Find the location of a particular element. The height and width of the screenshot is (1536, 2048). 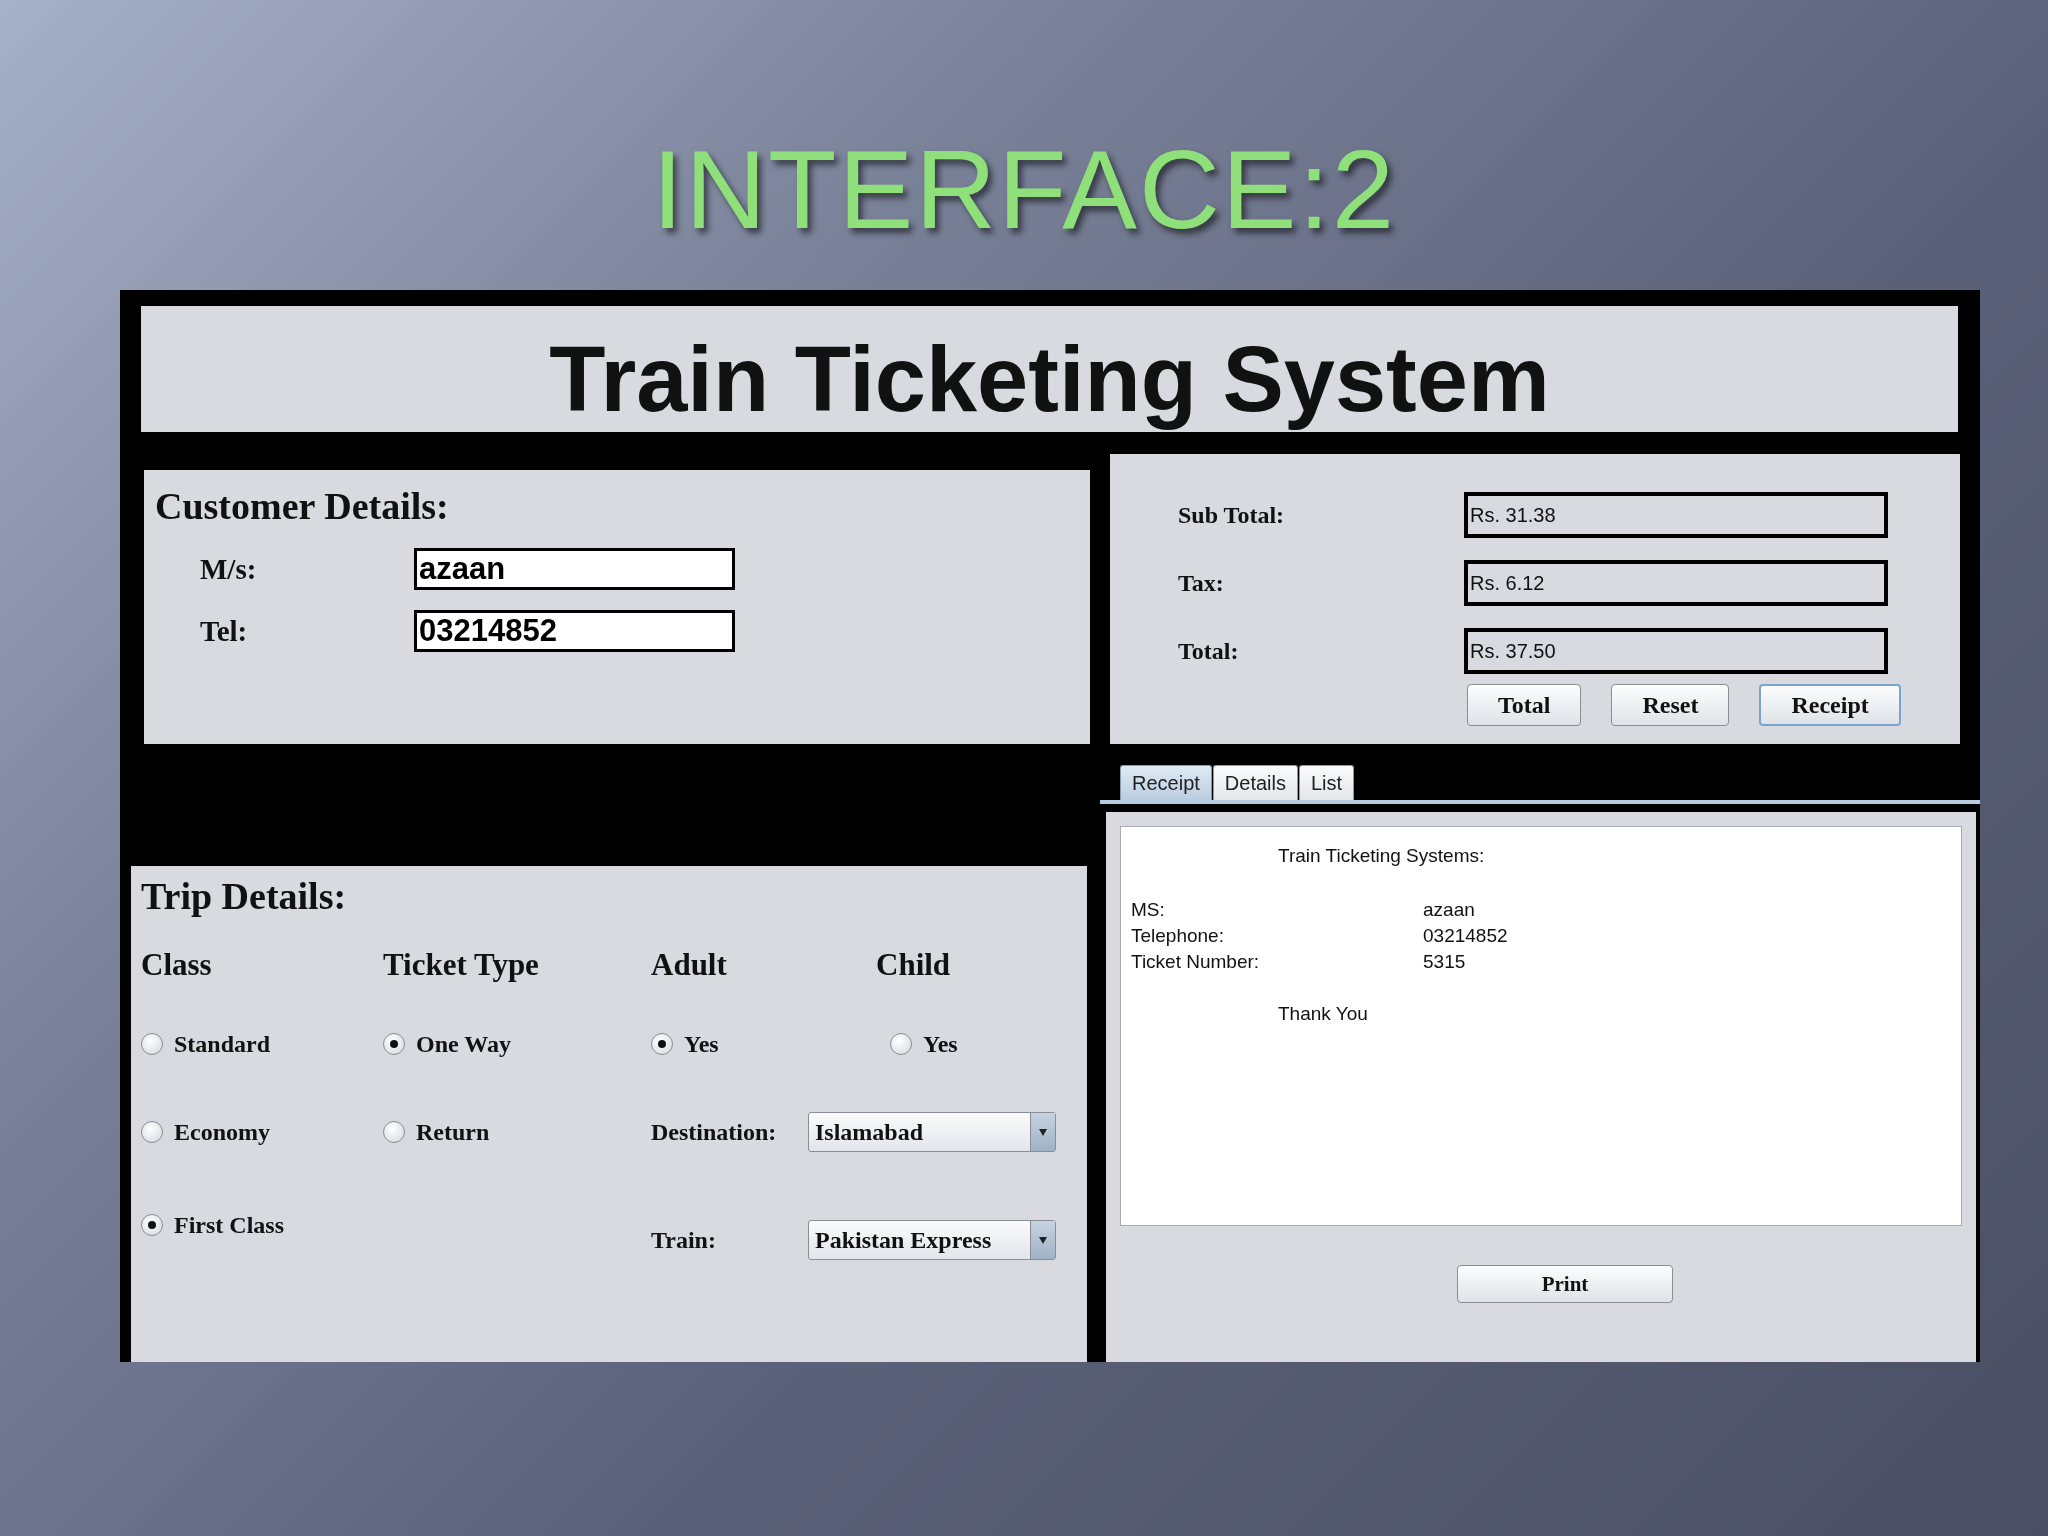

radio-button: One Way is located at coordinates (447, 1044).